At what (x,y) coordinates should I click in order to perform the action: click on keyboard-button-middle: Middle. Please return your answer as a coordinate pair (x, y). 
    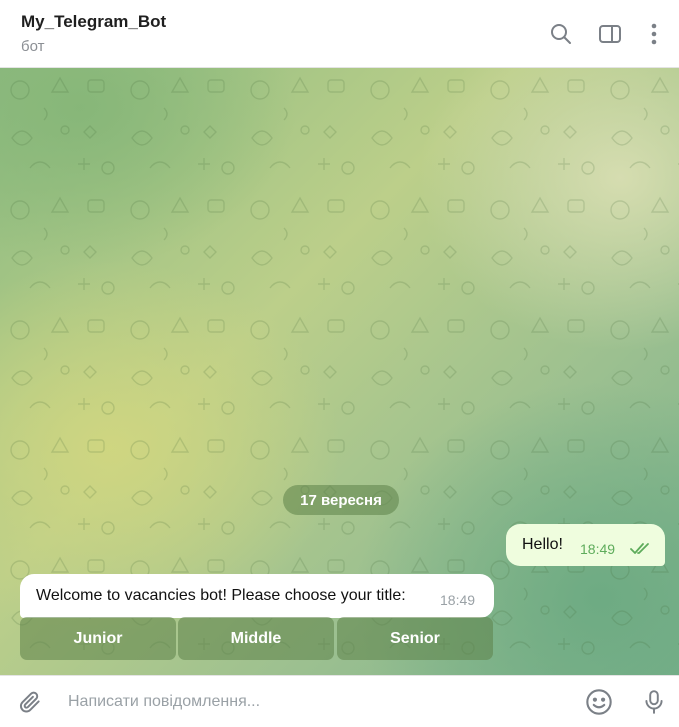
    Looking at the image, I should click on (256, 638).